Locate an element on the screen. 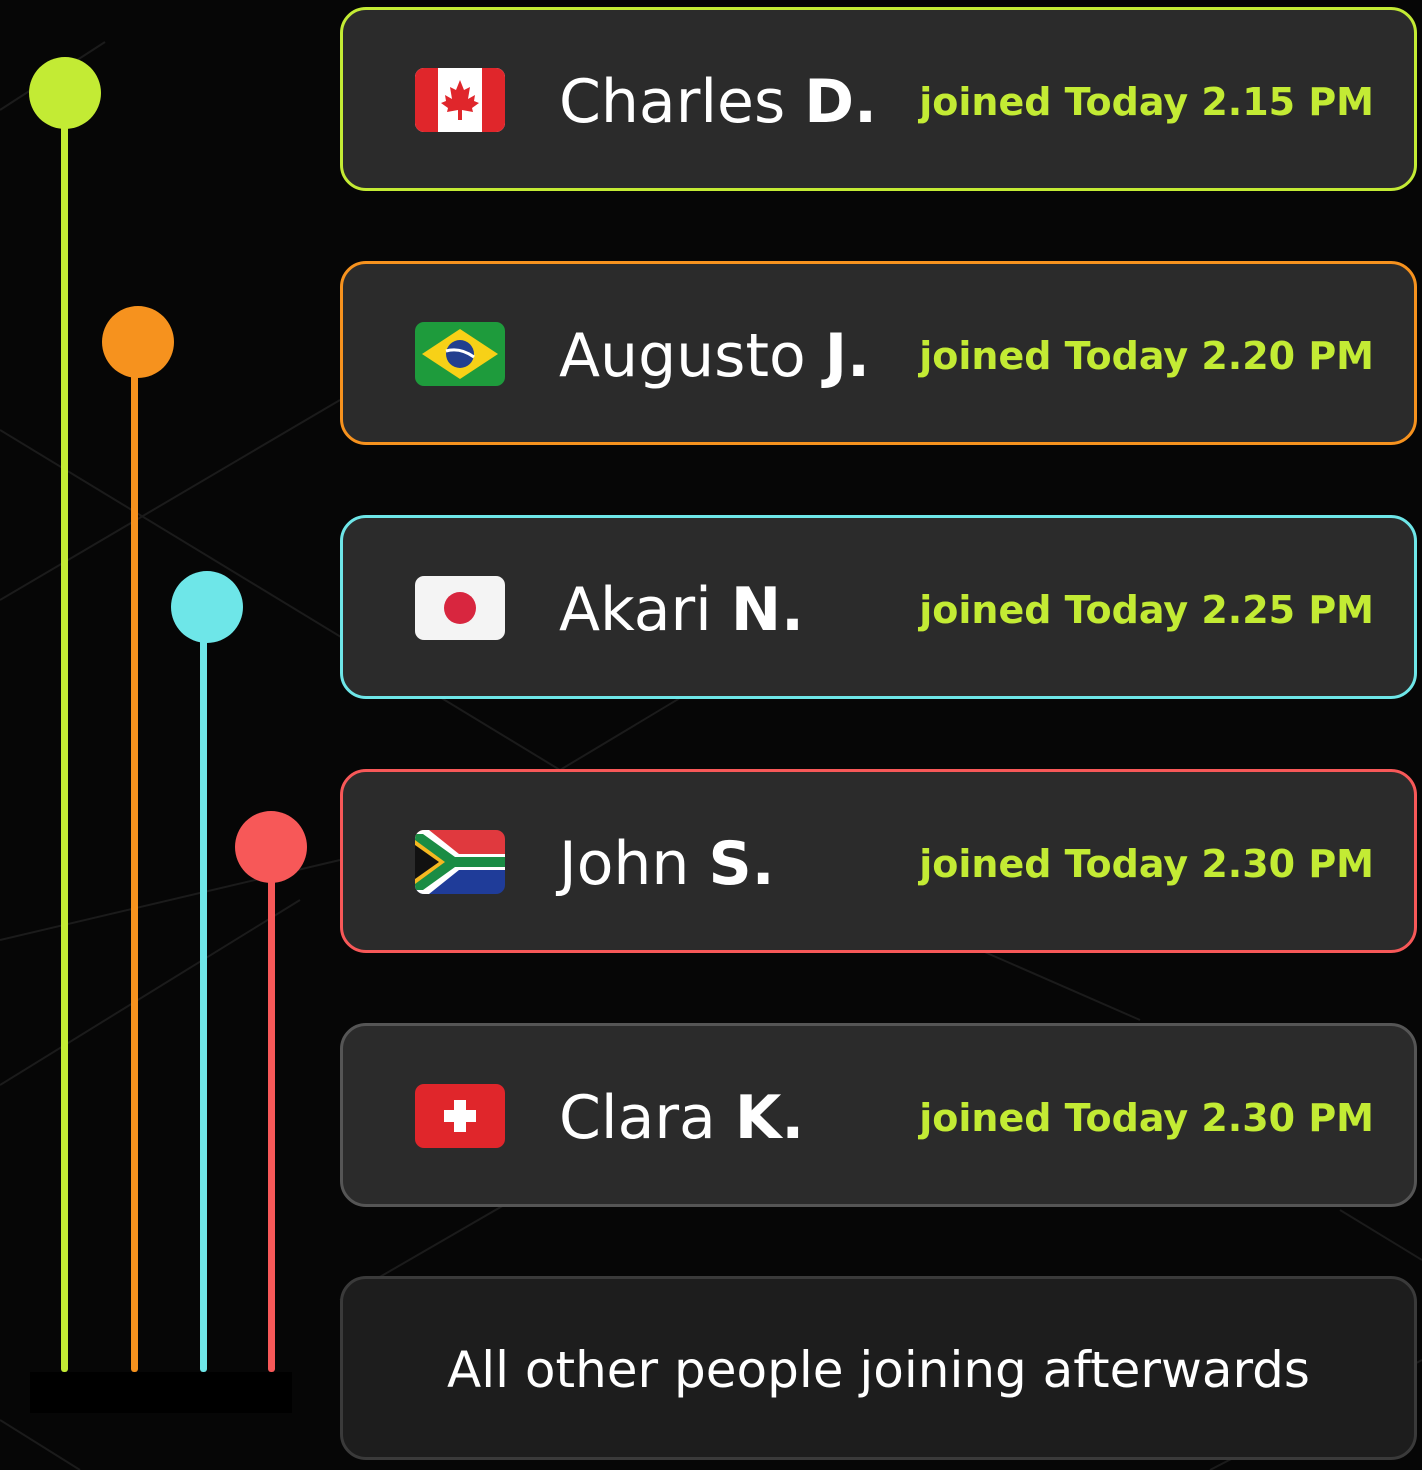 This screenshot has width=1422, height=1470. joined-time: joined Today 2.20 PM is located at coordinates (1146, 356).